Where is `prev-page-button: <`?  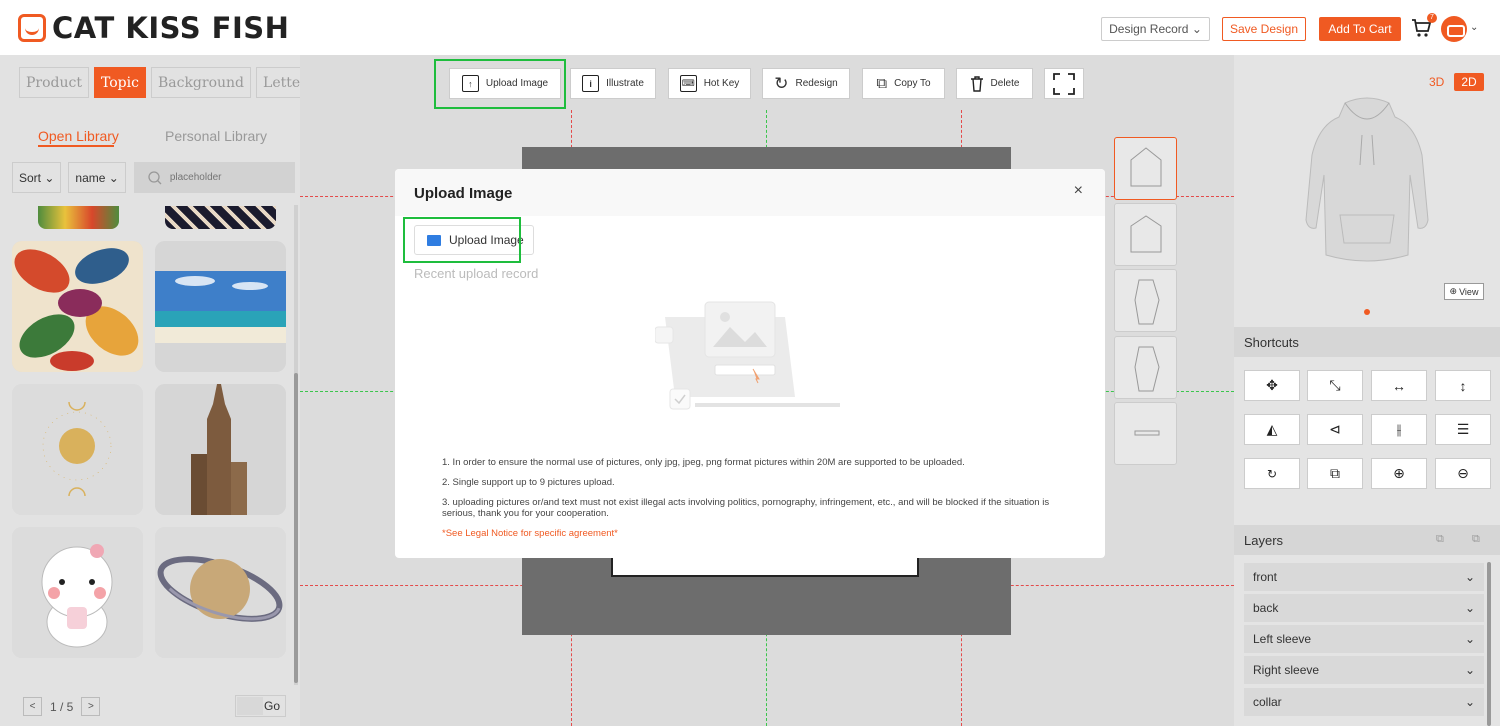 prev-page-button: < is located at coordinates (32, 706).